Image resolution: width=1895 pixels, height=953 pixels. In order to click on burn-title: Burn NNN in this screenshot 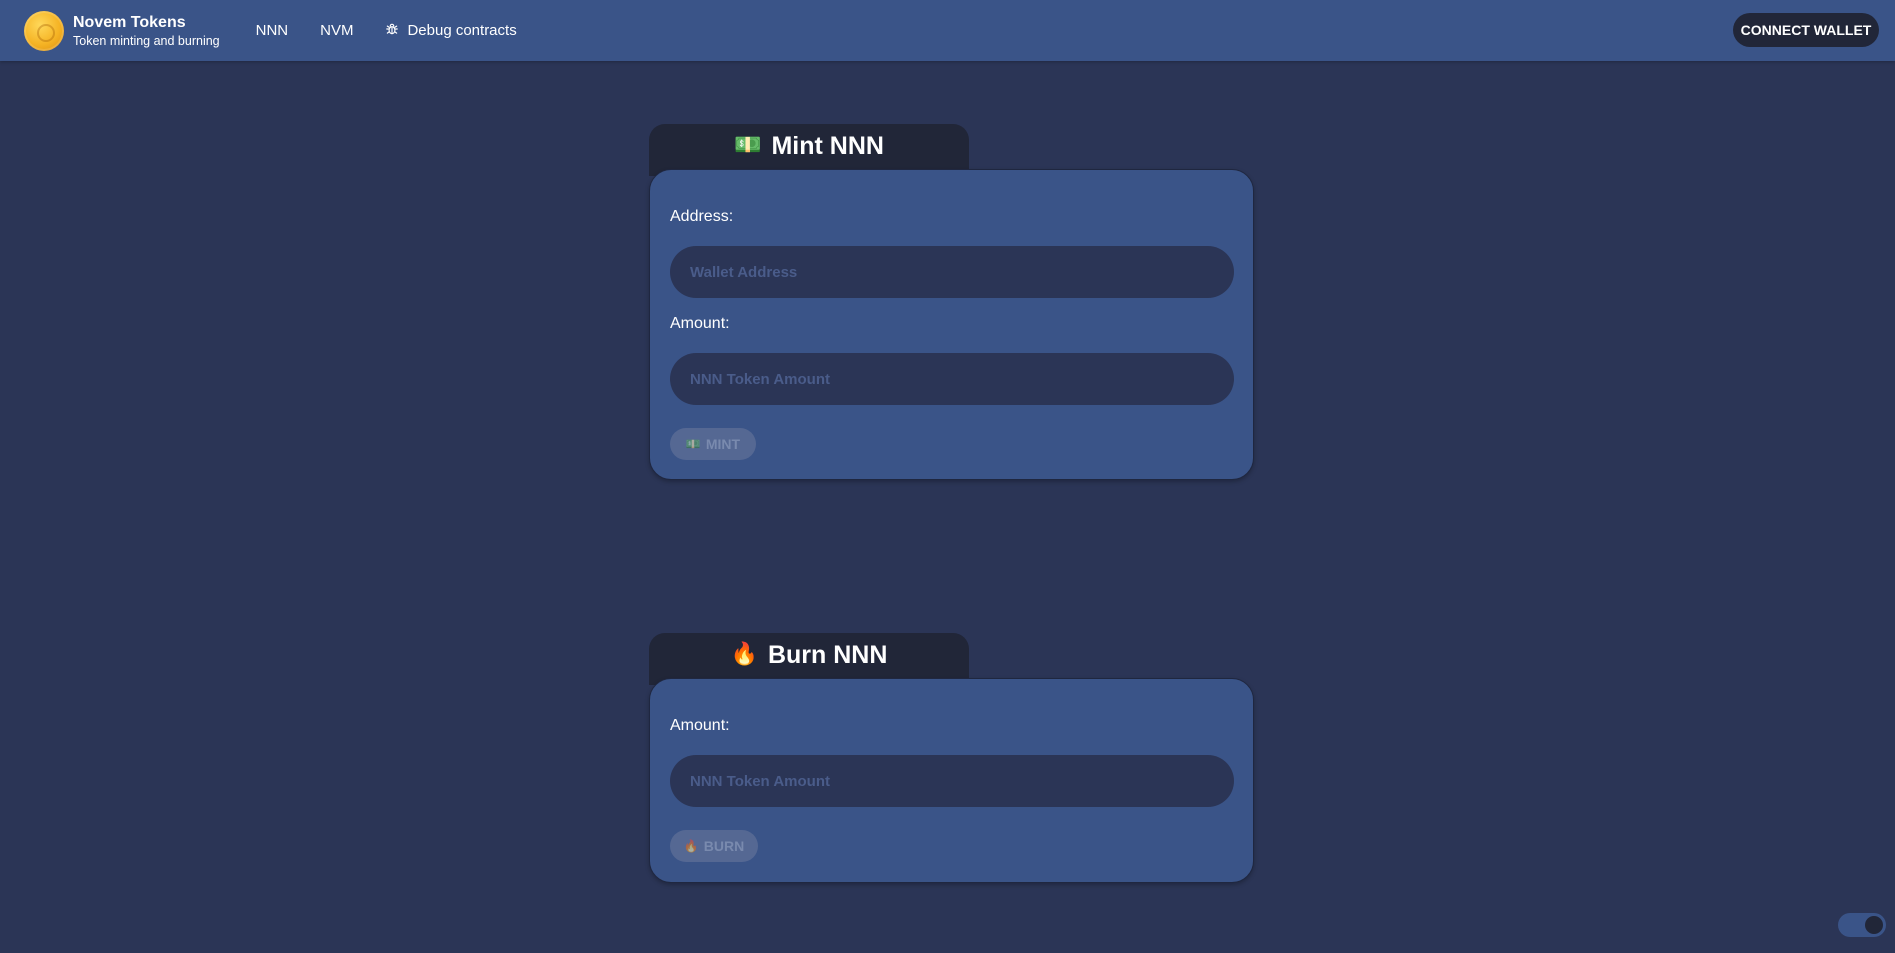, I will do `click(827, 655)`.